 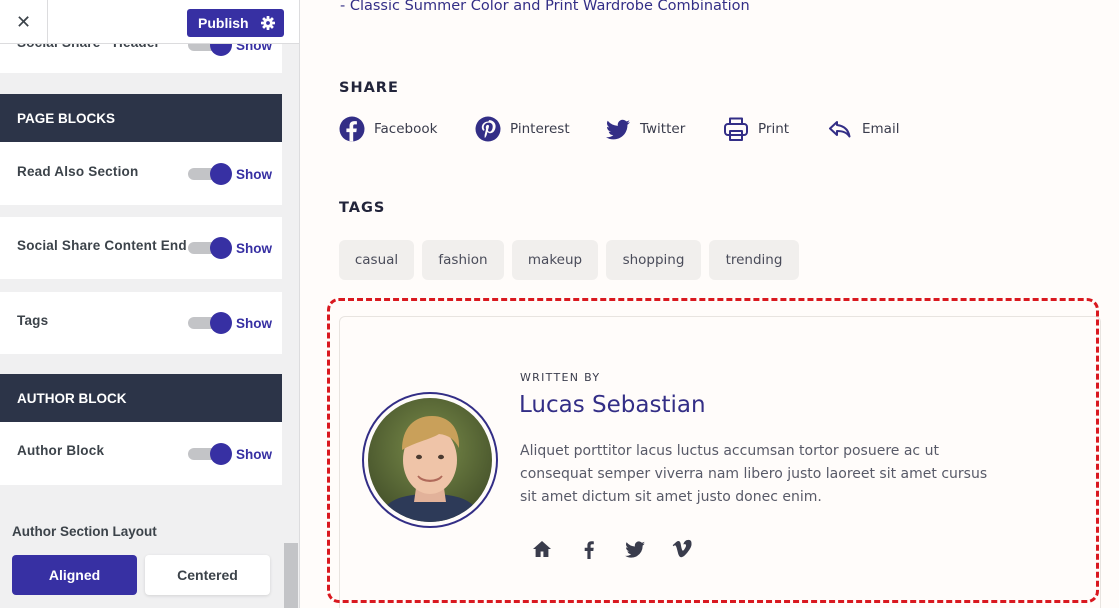 I want to click on row-label: Author Block, so click(x=61, y=450).